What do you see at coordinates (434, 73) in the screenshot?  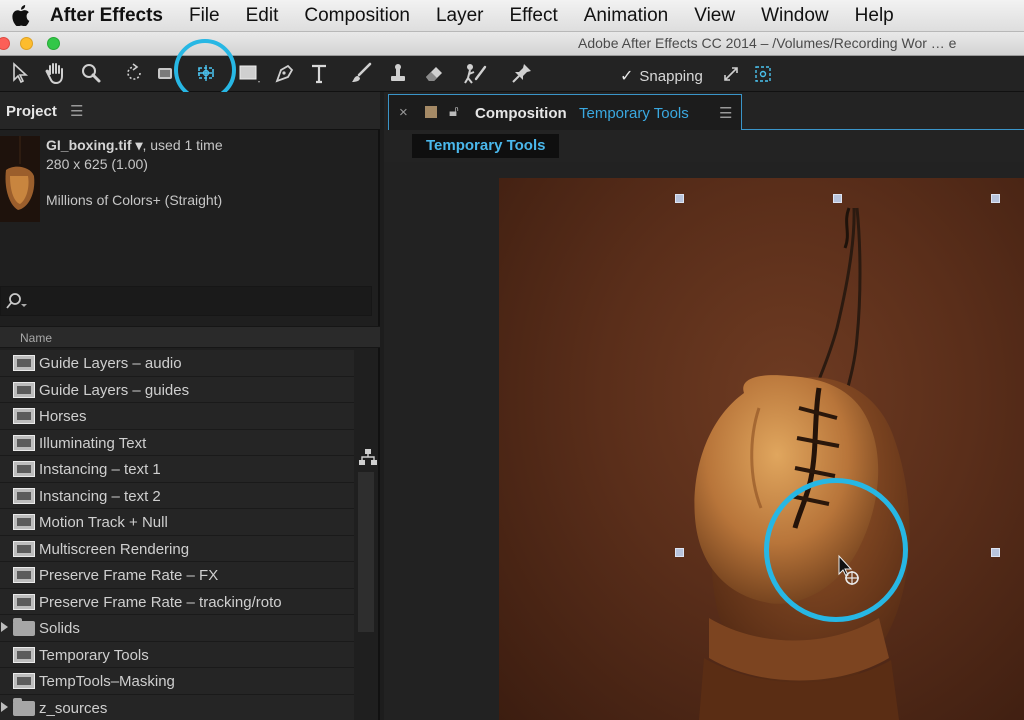 I see `eraser-tool-icon` at bounding box center [434, 73].